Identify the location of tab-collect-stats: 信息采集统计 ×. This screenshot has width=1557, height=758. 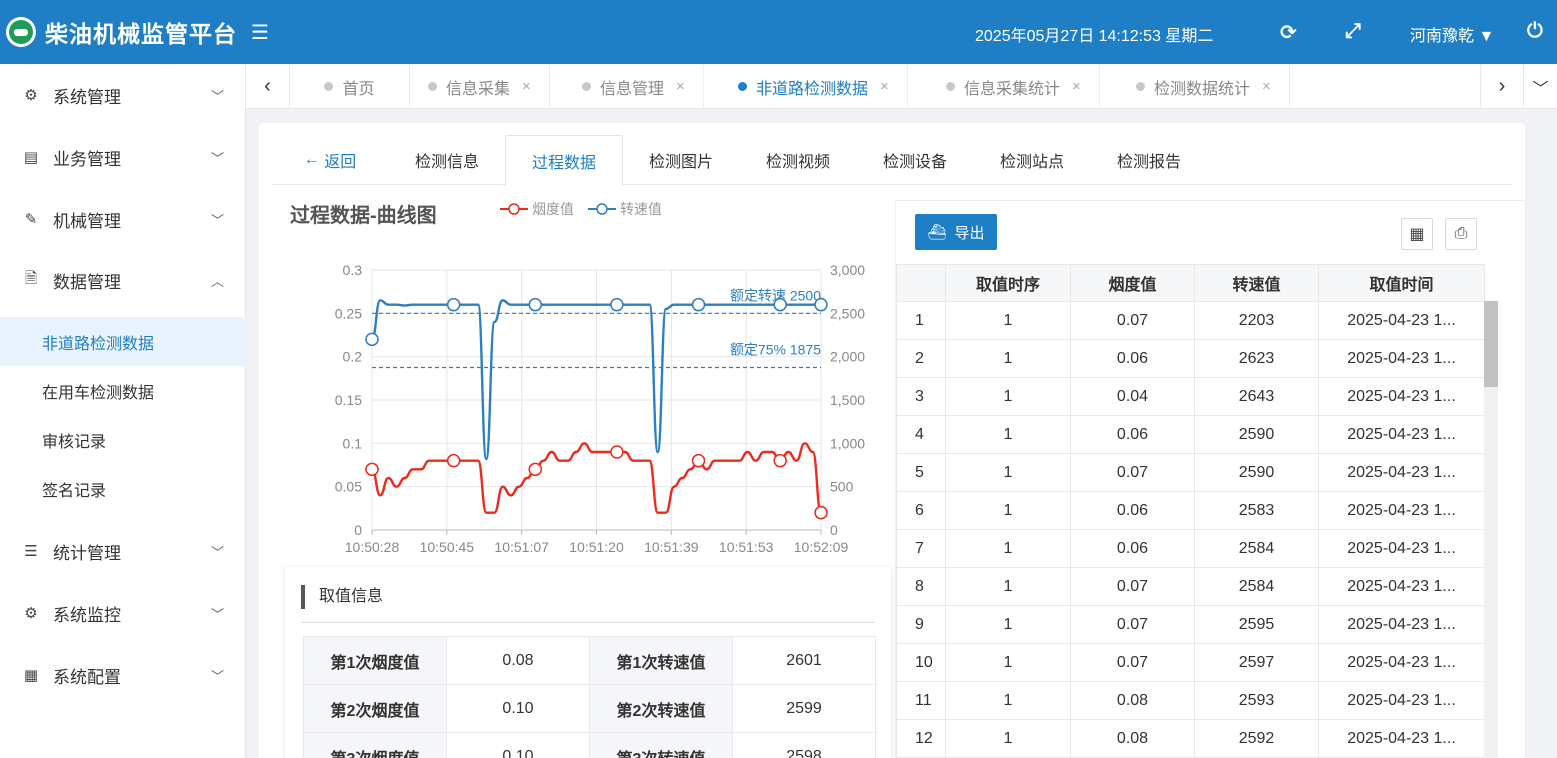
(1014, 86).